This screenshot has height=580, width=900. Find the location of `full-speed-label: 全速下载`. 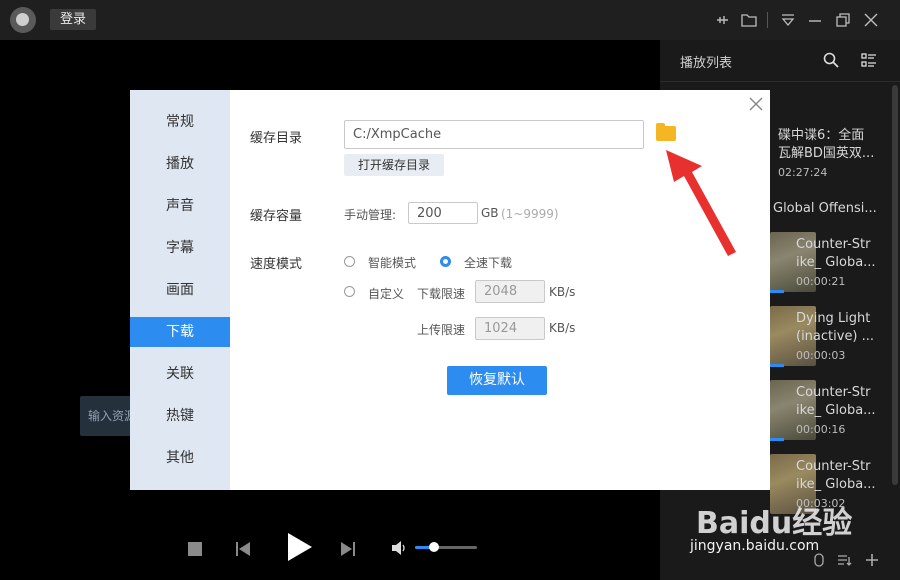

full-speed-label: 全速下载 is located at coordinates (488, 262).